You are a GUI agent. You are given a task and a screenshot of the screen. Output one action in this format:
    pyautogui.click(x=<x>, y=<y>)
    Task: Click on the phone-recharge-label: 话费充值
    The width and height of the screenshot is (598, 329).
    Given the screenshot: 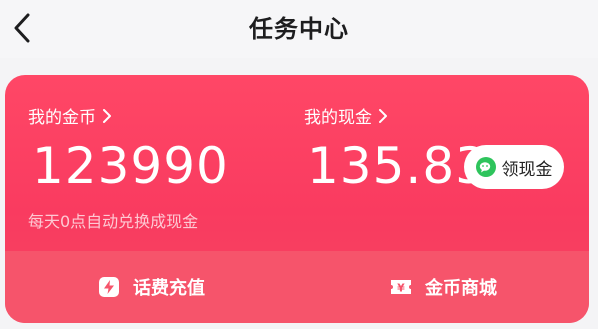 What is the action you would take?
    pyautogui.click(x=169, y=288)
    